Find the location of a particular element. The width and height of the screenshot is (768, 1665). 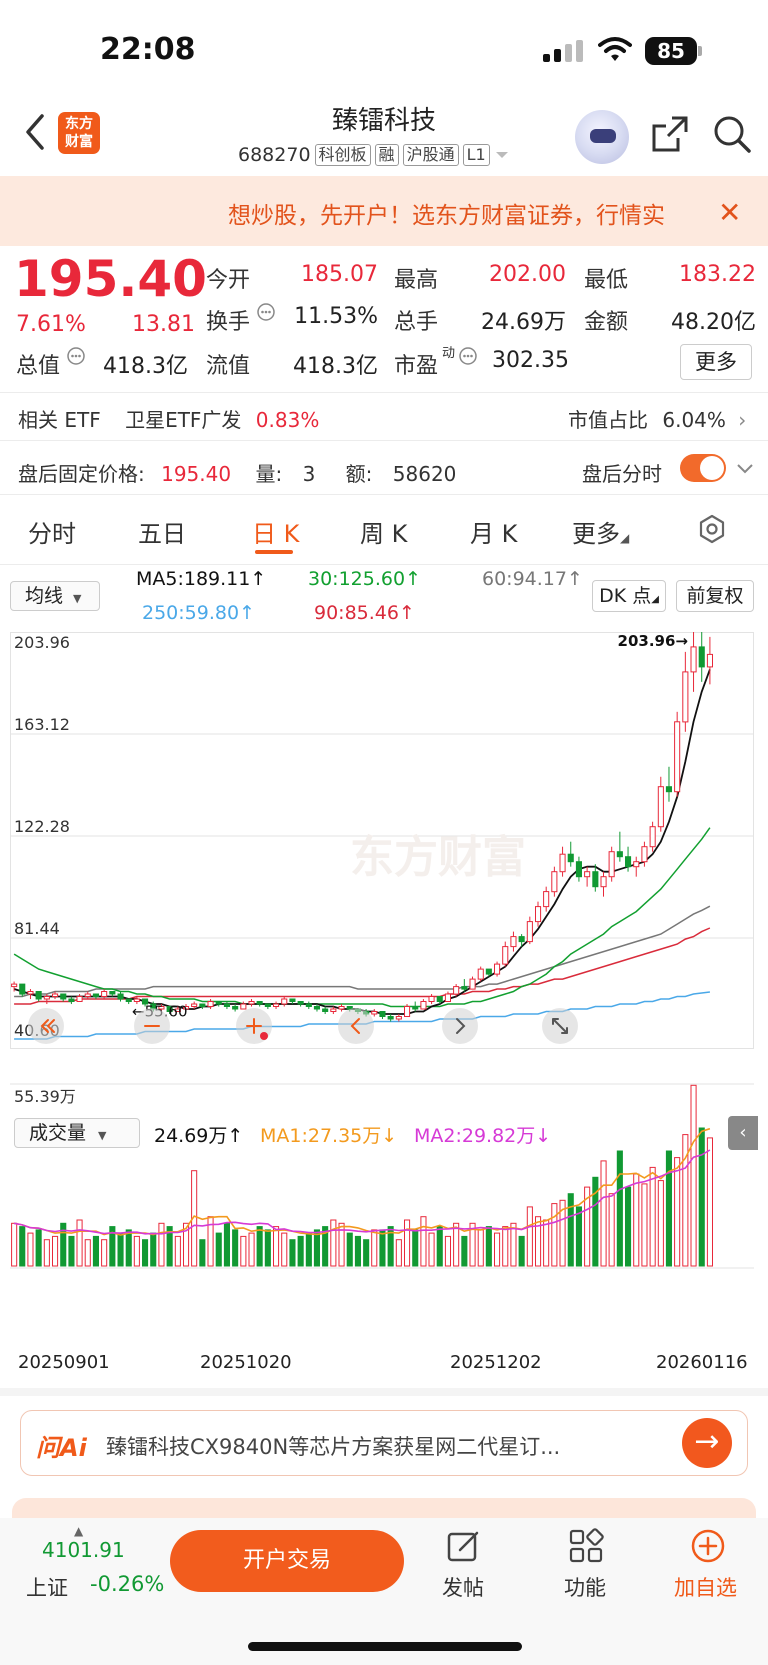

tag-star-market: 科创板 is located at coordinates (342, 155).